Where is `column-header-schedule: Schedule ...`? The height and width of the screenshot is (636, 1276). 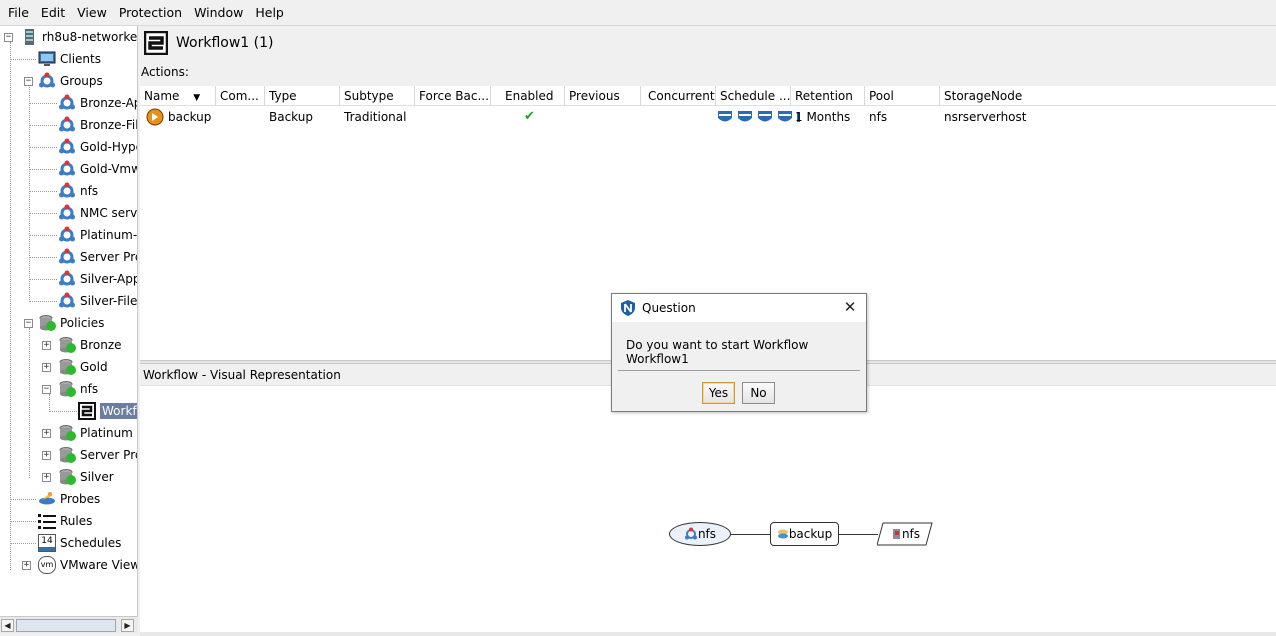
column-header-schedule: Schedule ... is located at coordinates (753, 96).